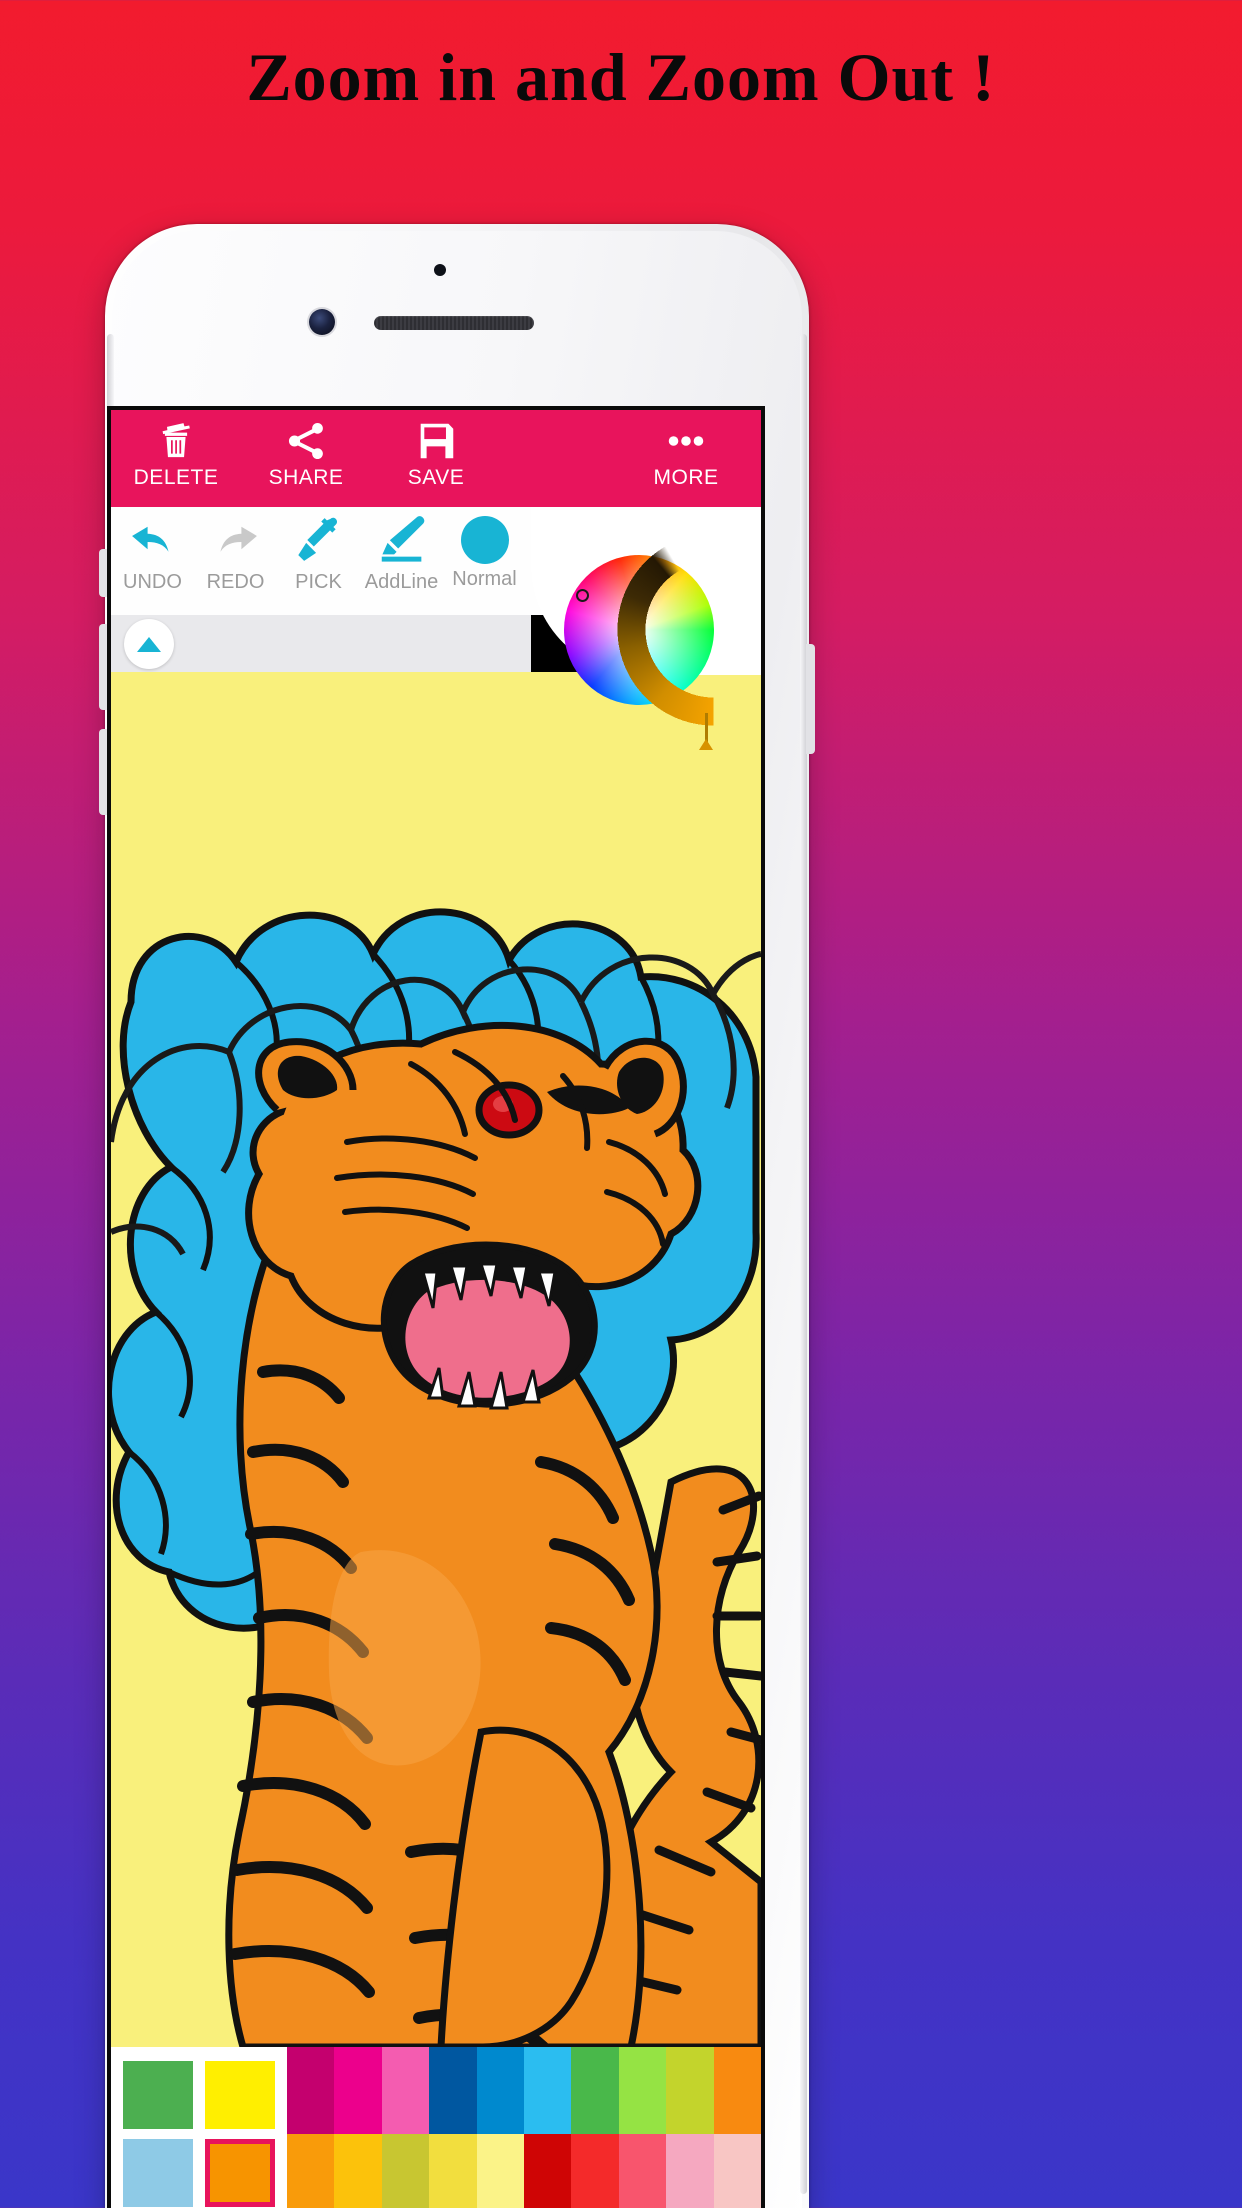  What do you see at coordinates (306, 441) in the screenshot?
I see `share-icon` at bounding box center [306, 441].